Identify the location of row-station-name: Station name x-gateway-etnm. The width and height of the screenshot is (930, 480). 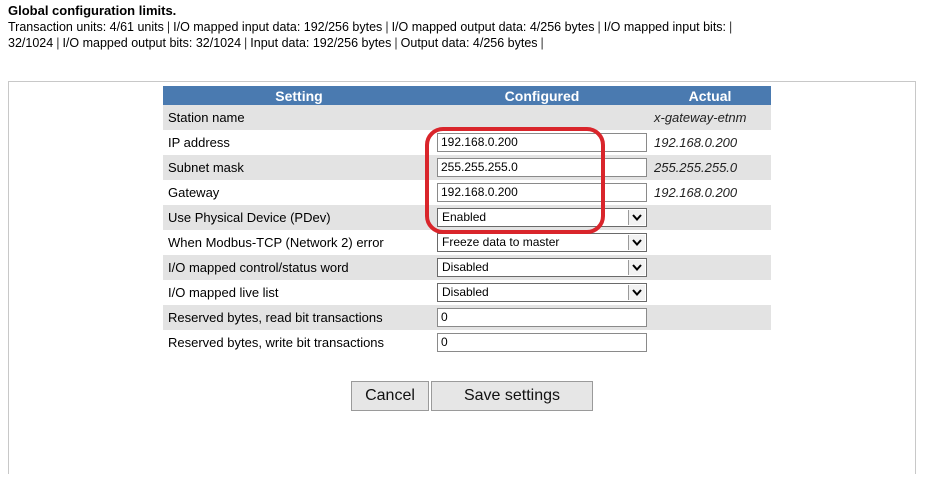
(467, 117).